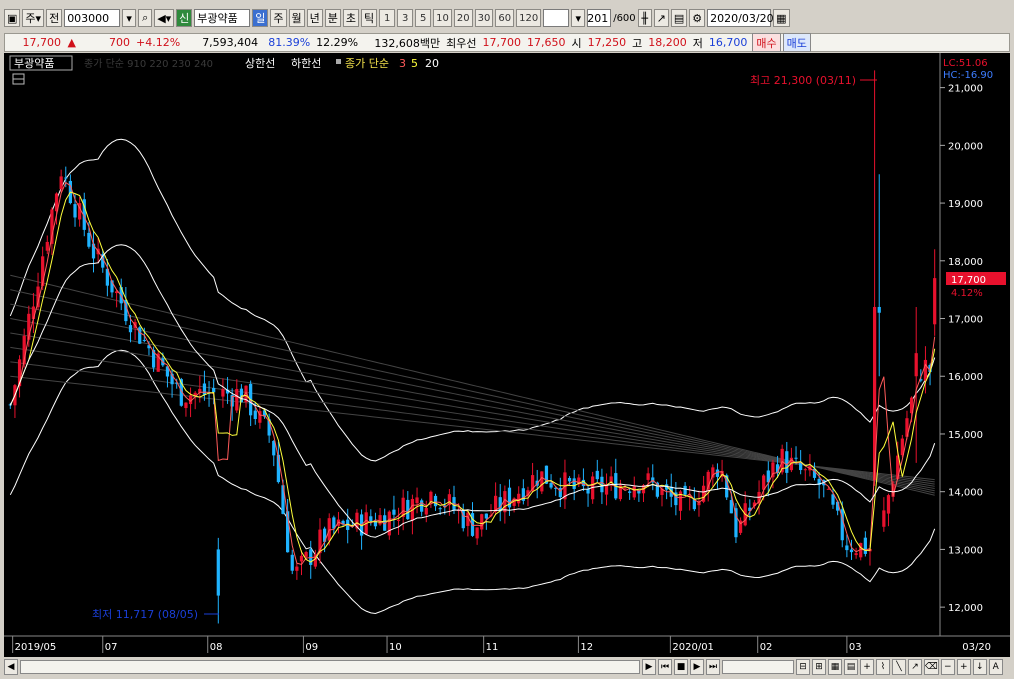  I want to click on candle-icon: ╫, so click(644, 18).